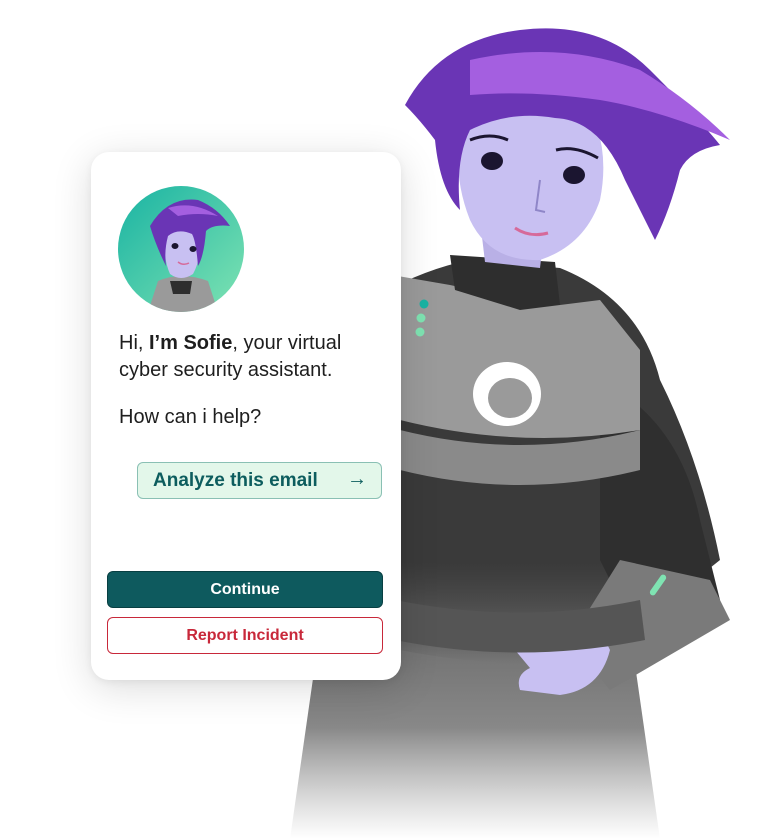 The height and width of the screenshot is (839, 759). I want to click on report-label: Report Incident, so click(245, 635).